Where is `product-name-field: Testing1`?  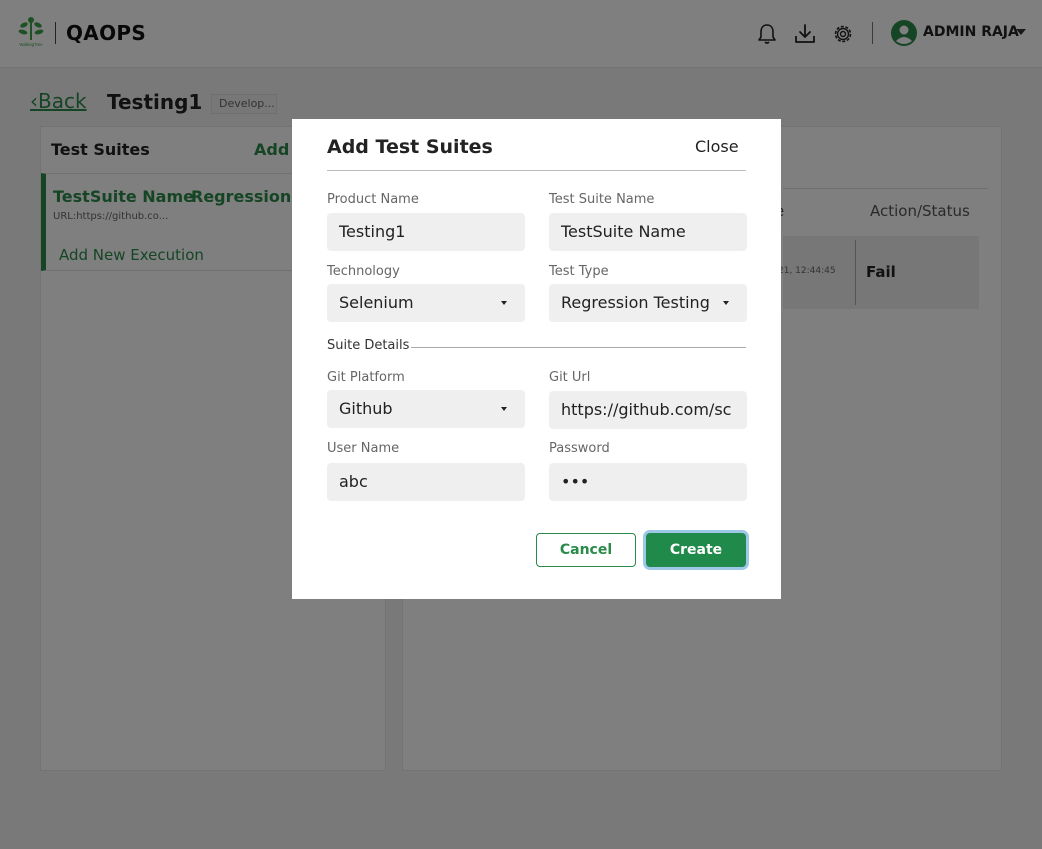
product-name-field: Testing1 is located at coordinates (426, 232).